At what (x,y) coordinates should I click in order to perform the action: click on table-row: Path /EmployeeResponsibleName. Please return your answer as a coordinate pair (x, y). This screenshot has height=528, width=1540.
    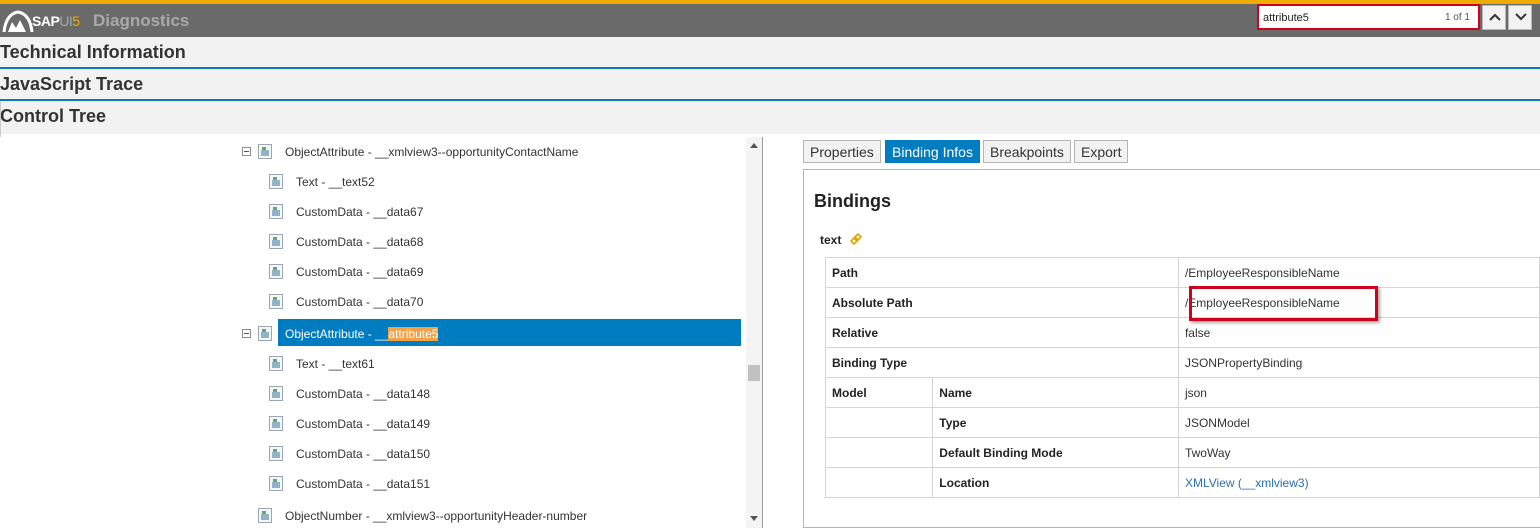
    Looking at the image, I should click on (1182, 272).